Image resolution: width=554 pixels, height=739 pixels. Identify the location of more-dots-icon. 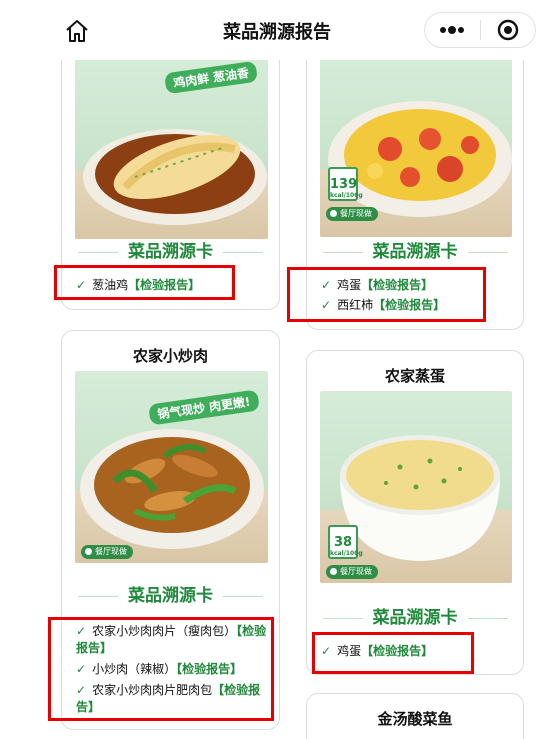
(452, 30).